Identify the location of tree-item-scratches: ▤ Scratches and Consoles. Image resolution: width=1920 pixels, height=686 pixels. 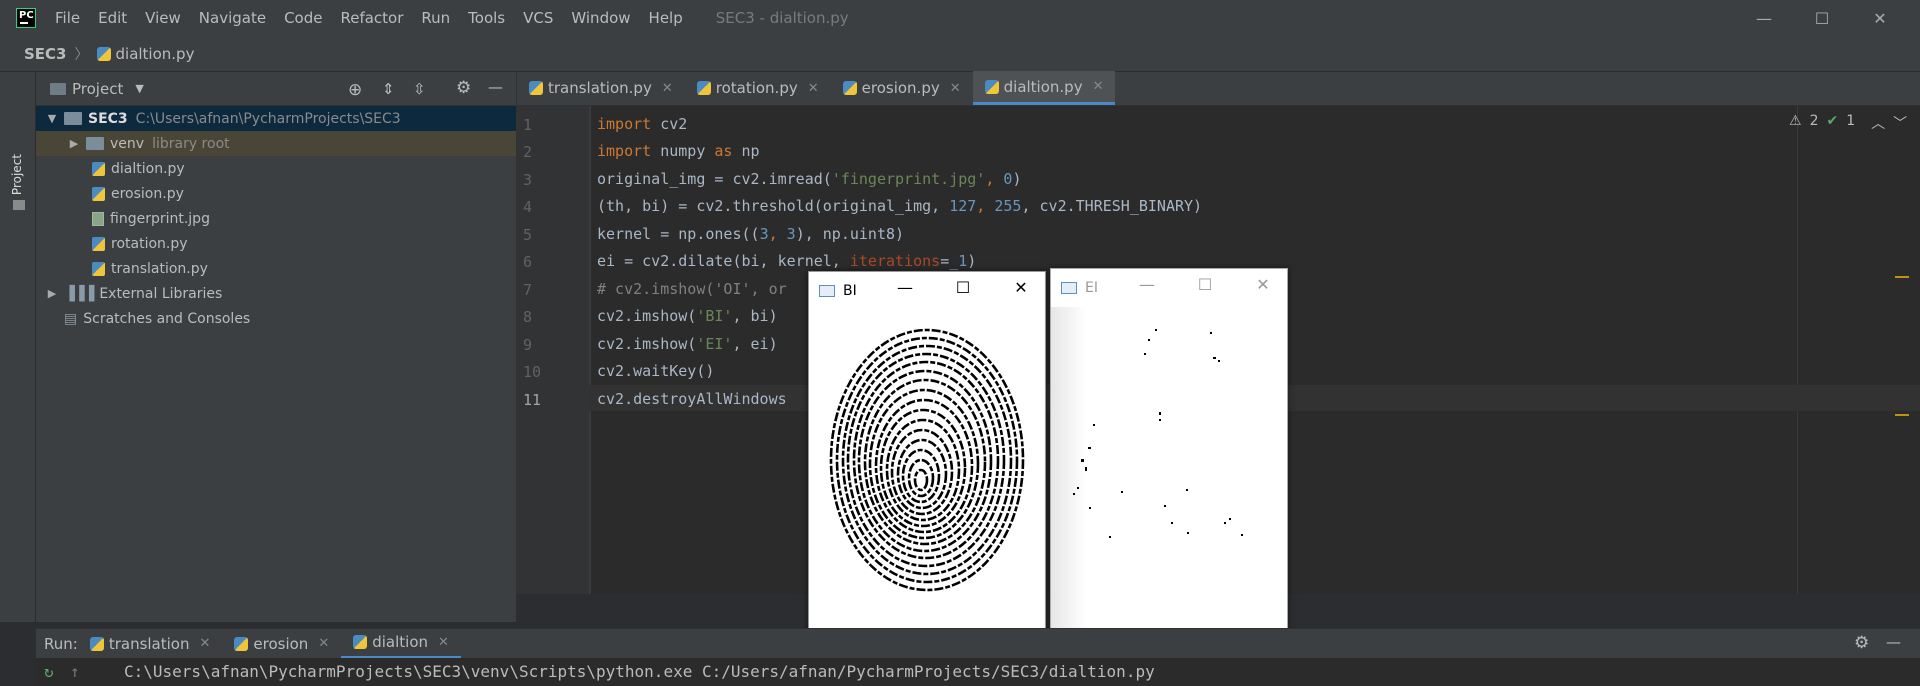
(276, 318).